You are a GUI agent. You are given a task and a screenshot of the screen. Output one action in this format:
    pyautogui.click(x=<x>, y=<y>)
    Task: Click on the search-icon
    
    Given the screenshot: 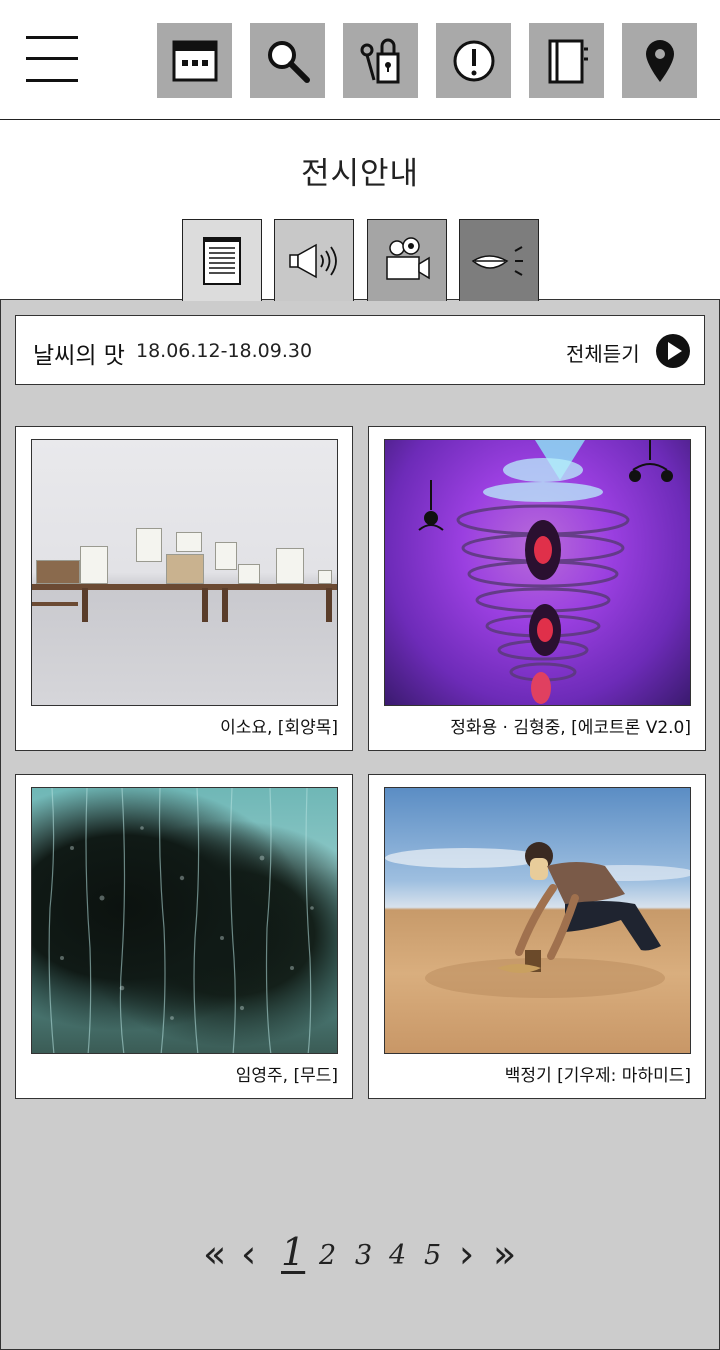 What is the action you would take?
    pyautogui.click(x=287, y=60)
    